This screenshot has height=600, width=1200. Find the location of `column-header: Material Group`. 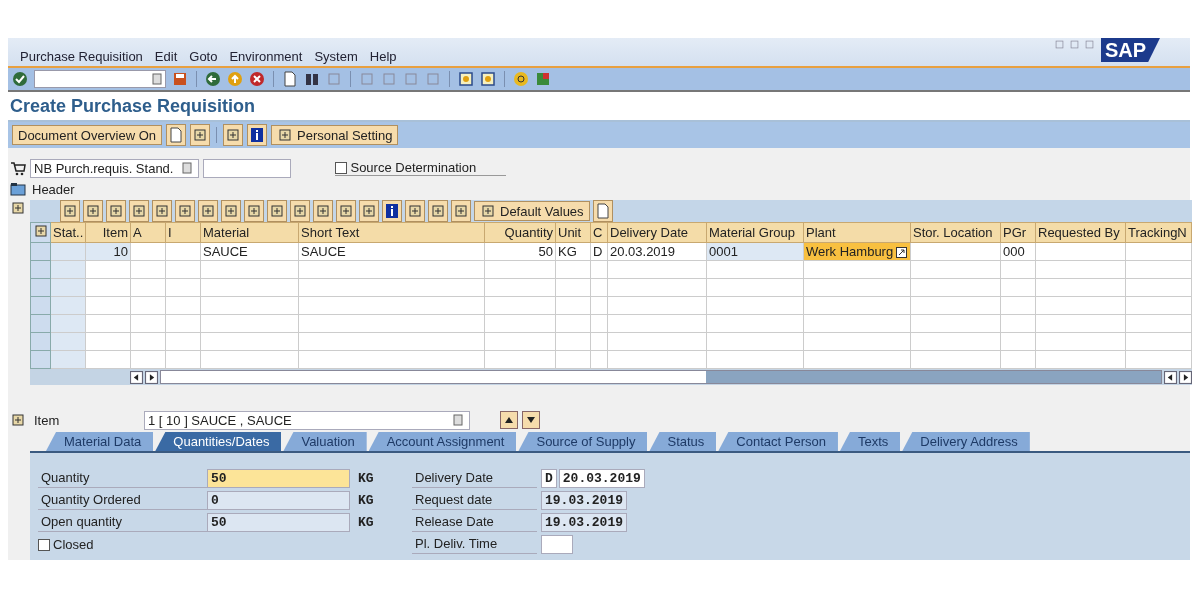

column-header: Material Group is located at coordinates (755, 232).